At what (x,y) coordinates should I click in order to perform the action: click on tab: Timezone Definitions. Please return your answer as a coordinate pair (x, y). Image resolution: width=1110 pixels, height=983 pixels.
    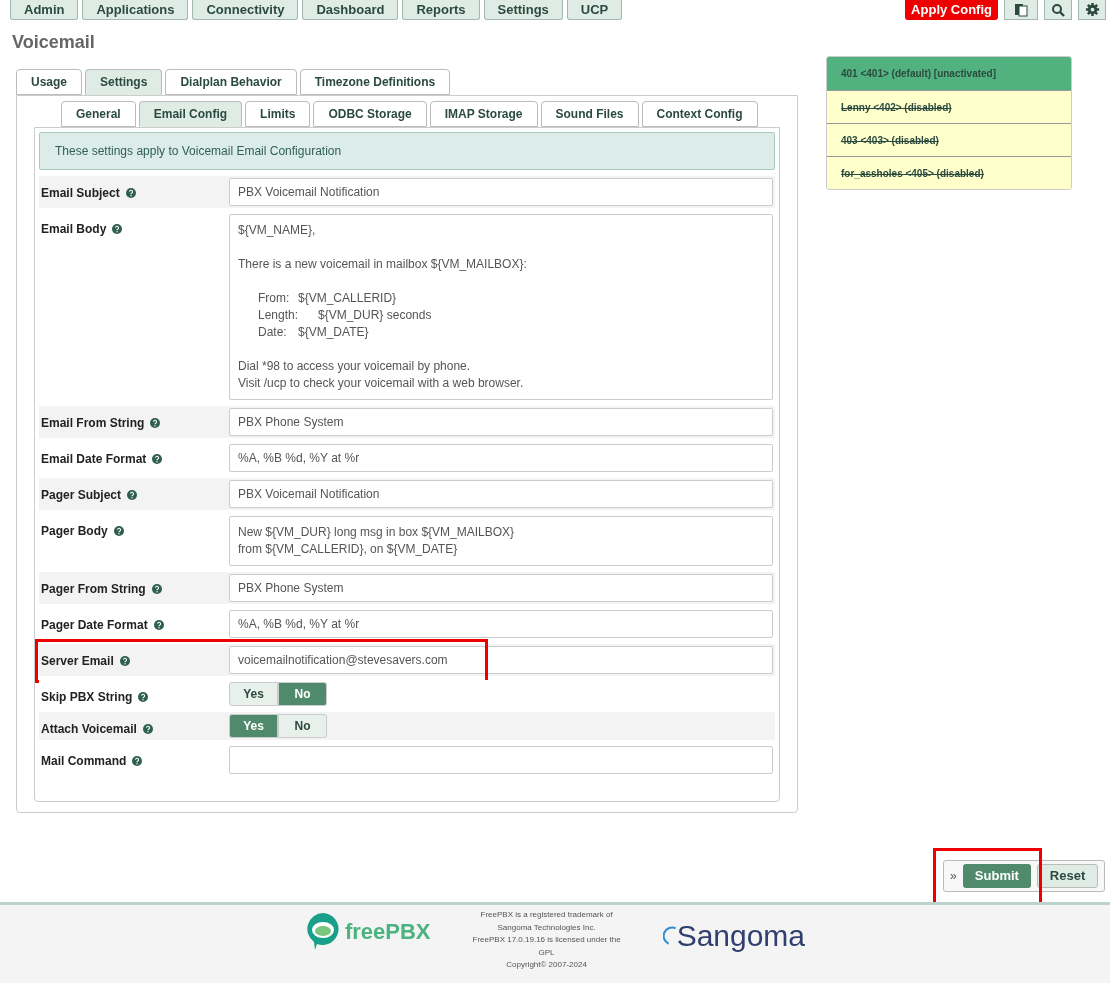
    Looking at the image, I should click on (375, 82).